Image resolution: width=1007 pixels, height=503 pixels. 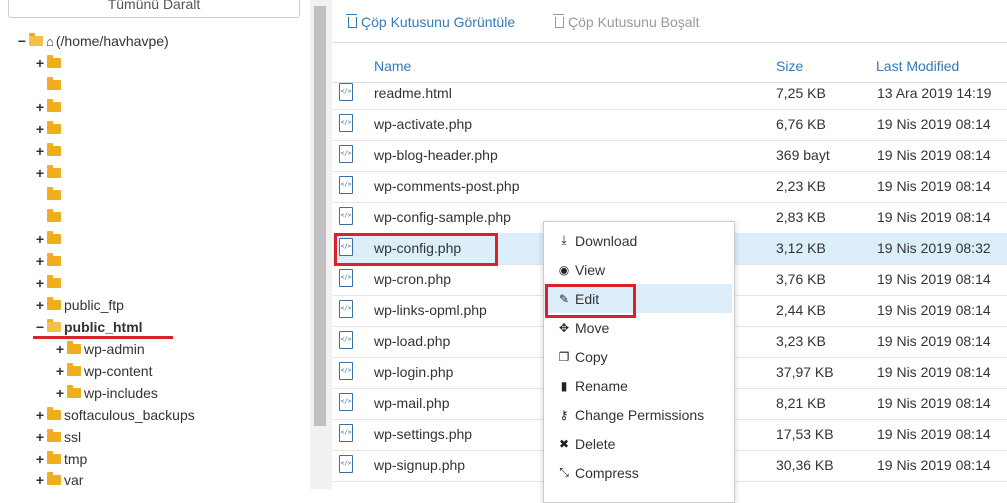 I want to click on view-trash-label: Çöp Kutusunu Görüntüle, so click(x=438, y=22).